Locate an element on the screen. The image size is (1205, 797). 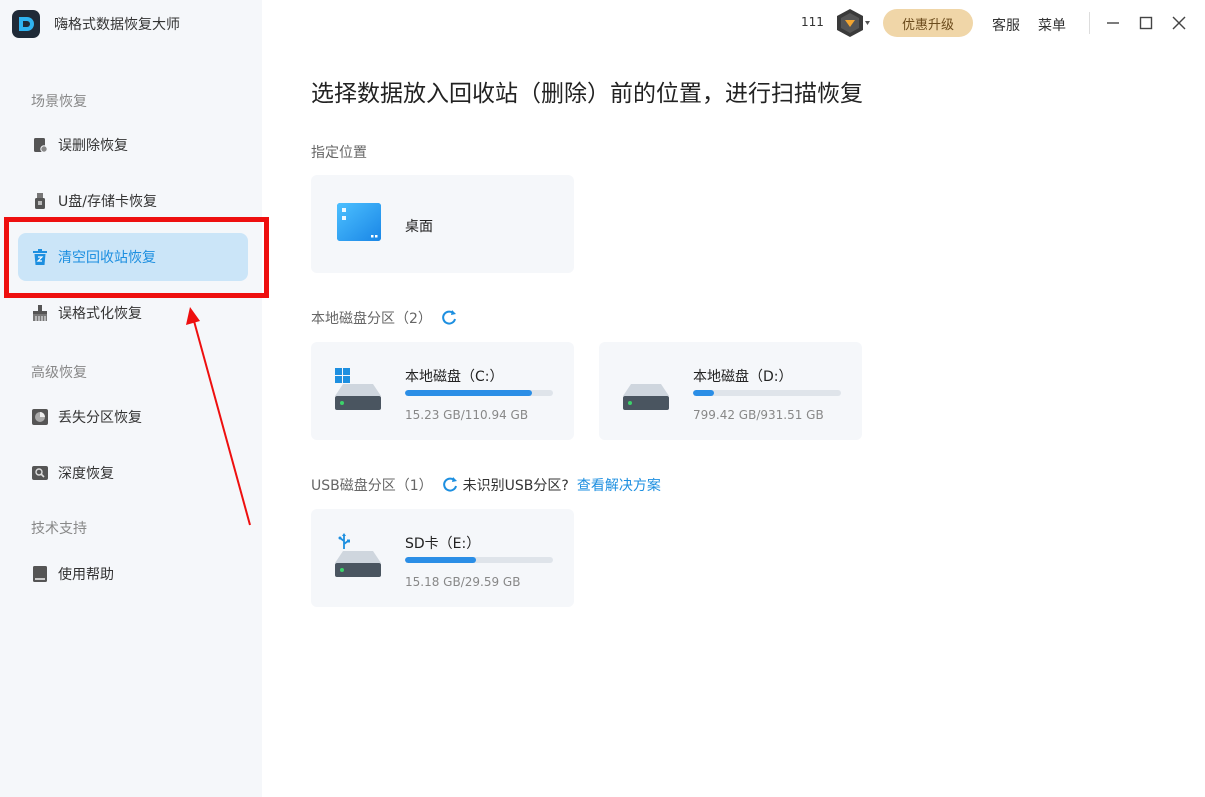
sidebar-item-deleted-recovery: 误删除恢复 is located at coordinates (133, 145).